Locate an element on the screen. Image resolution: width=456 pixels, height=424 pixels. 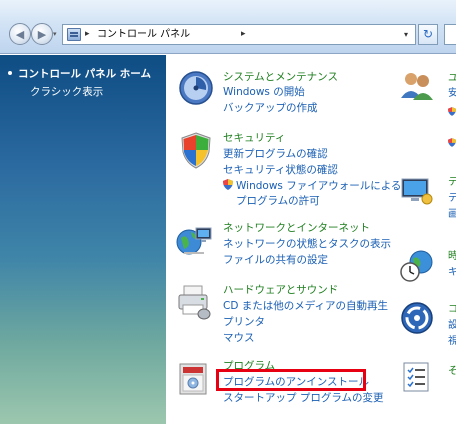
link-label: Windows ファイアウォールによる is located at coordinates (319, 186).